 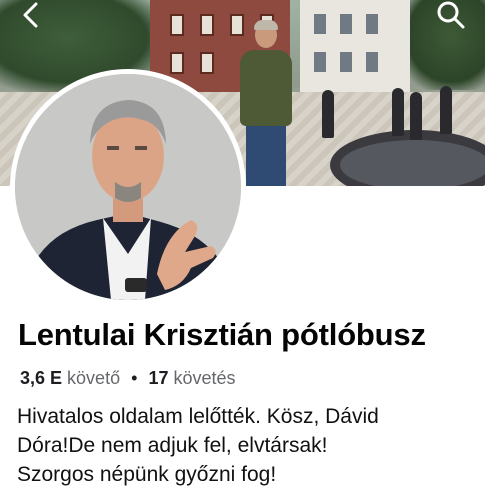 What do you see at coordinates (355, 47) in the screenshot?
I see `cover-building-white` at bounding box center [355, 47].